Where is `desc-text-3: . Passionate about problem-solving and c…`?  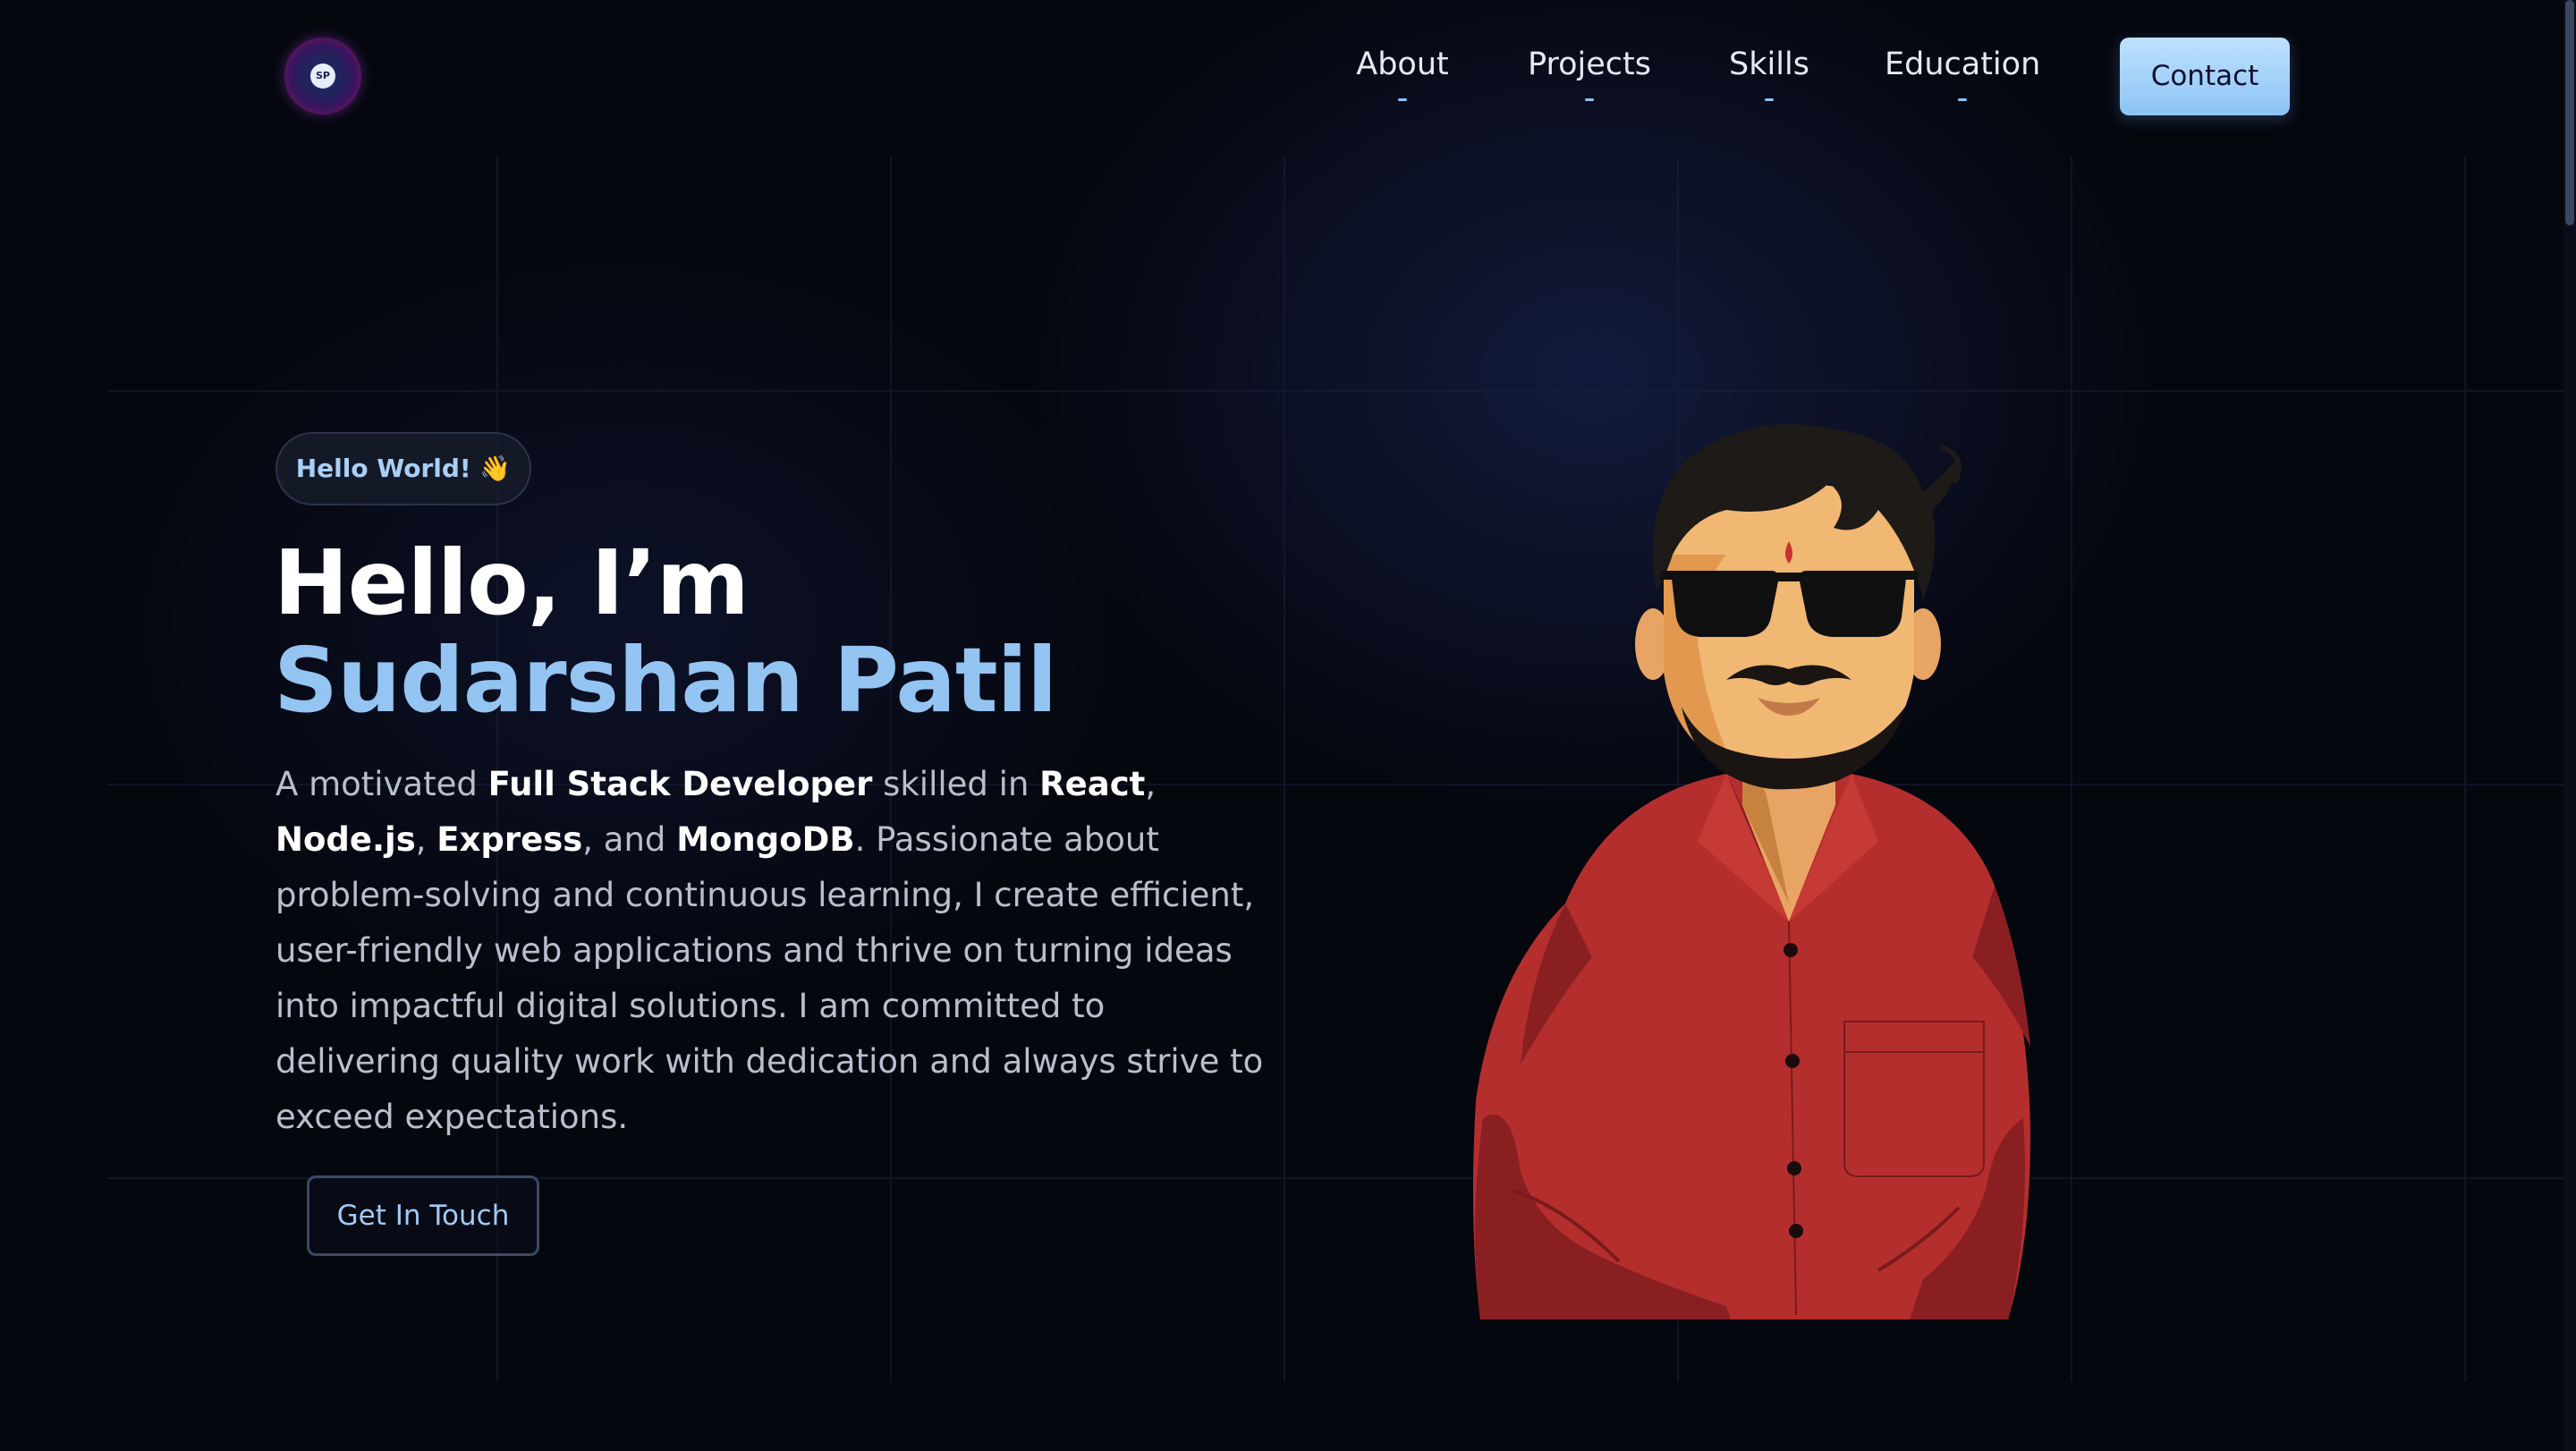
desc-text-3: . Passionate about problem-solving and c… is located at coordinates (769, 978).